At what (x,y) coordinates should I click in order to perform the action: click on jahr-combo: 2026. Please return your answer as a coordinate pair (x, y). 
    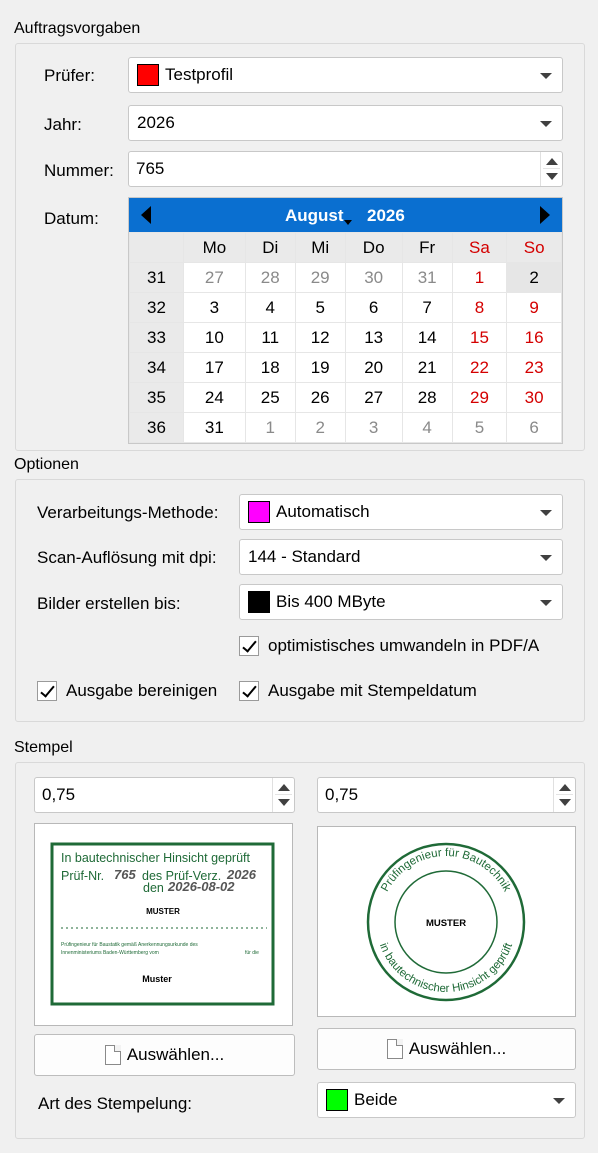
    Looking at the image, I should click on (345, 123).